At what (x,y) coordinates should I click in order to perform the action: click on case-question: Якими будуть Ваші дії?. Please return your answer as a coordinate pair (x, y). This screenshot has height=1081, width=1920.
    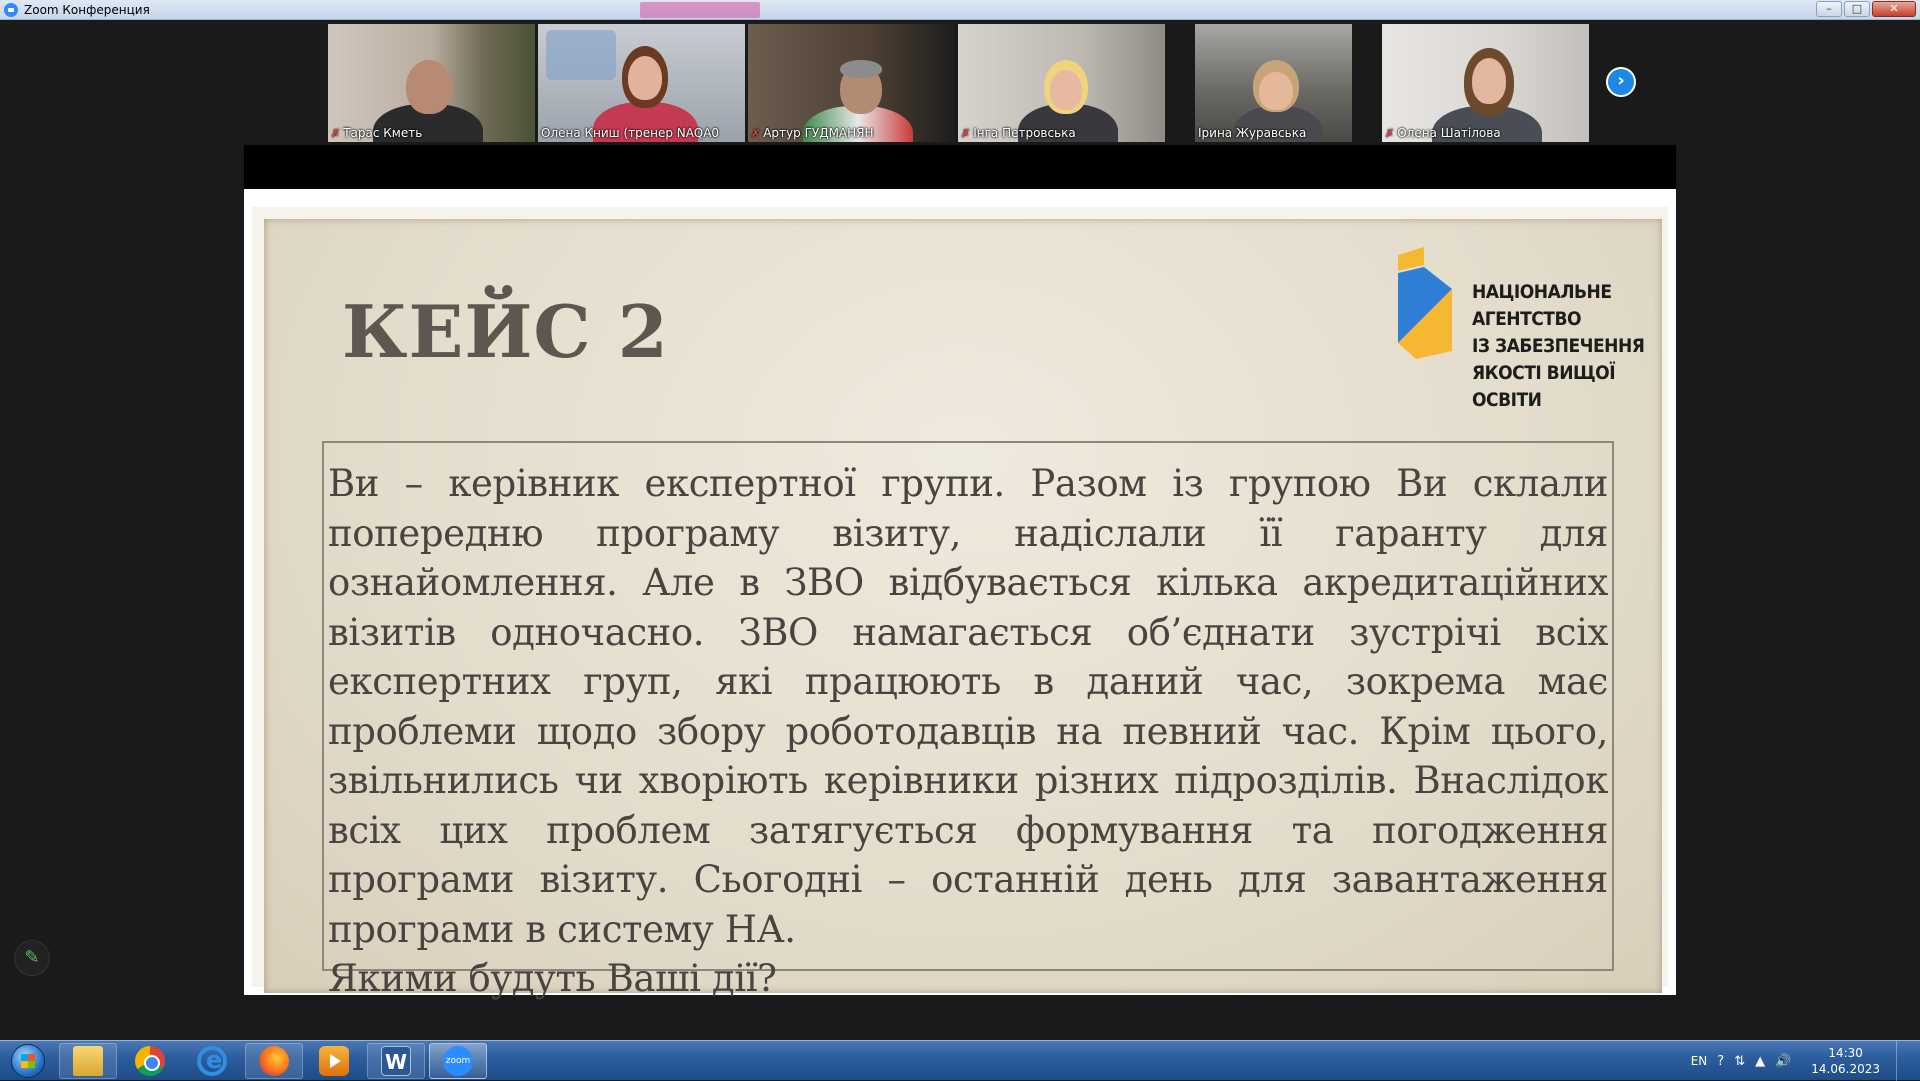
    Looking at the image, I should click on (552, 978).